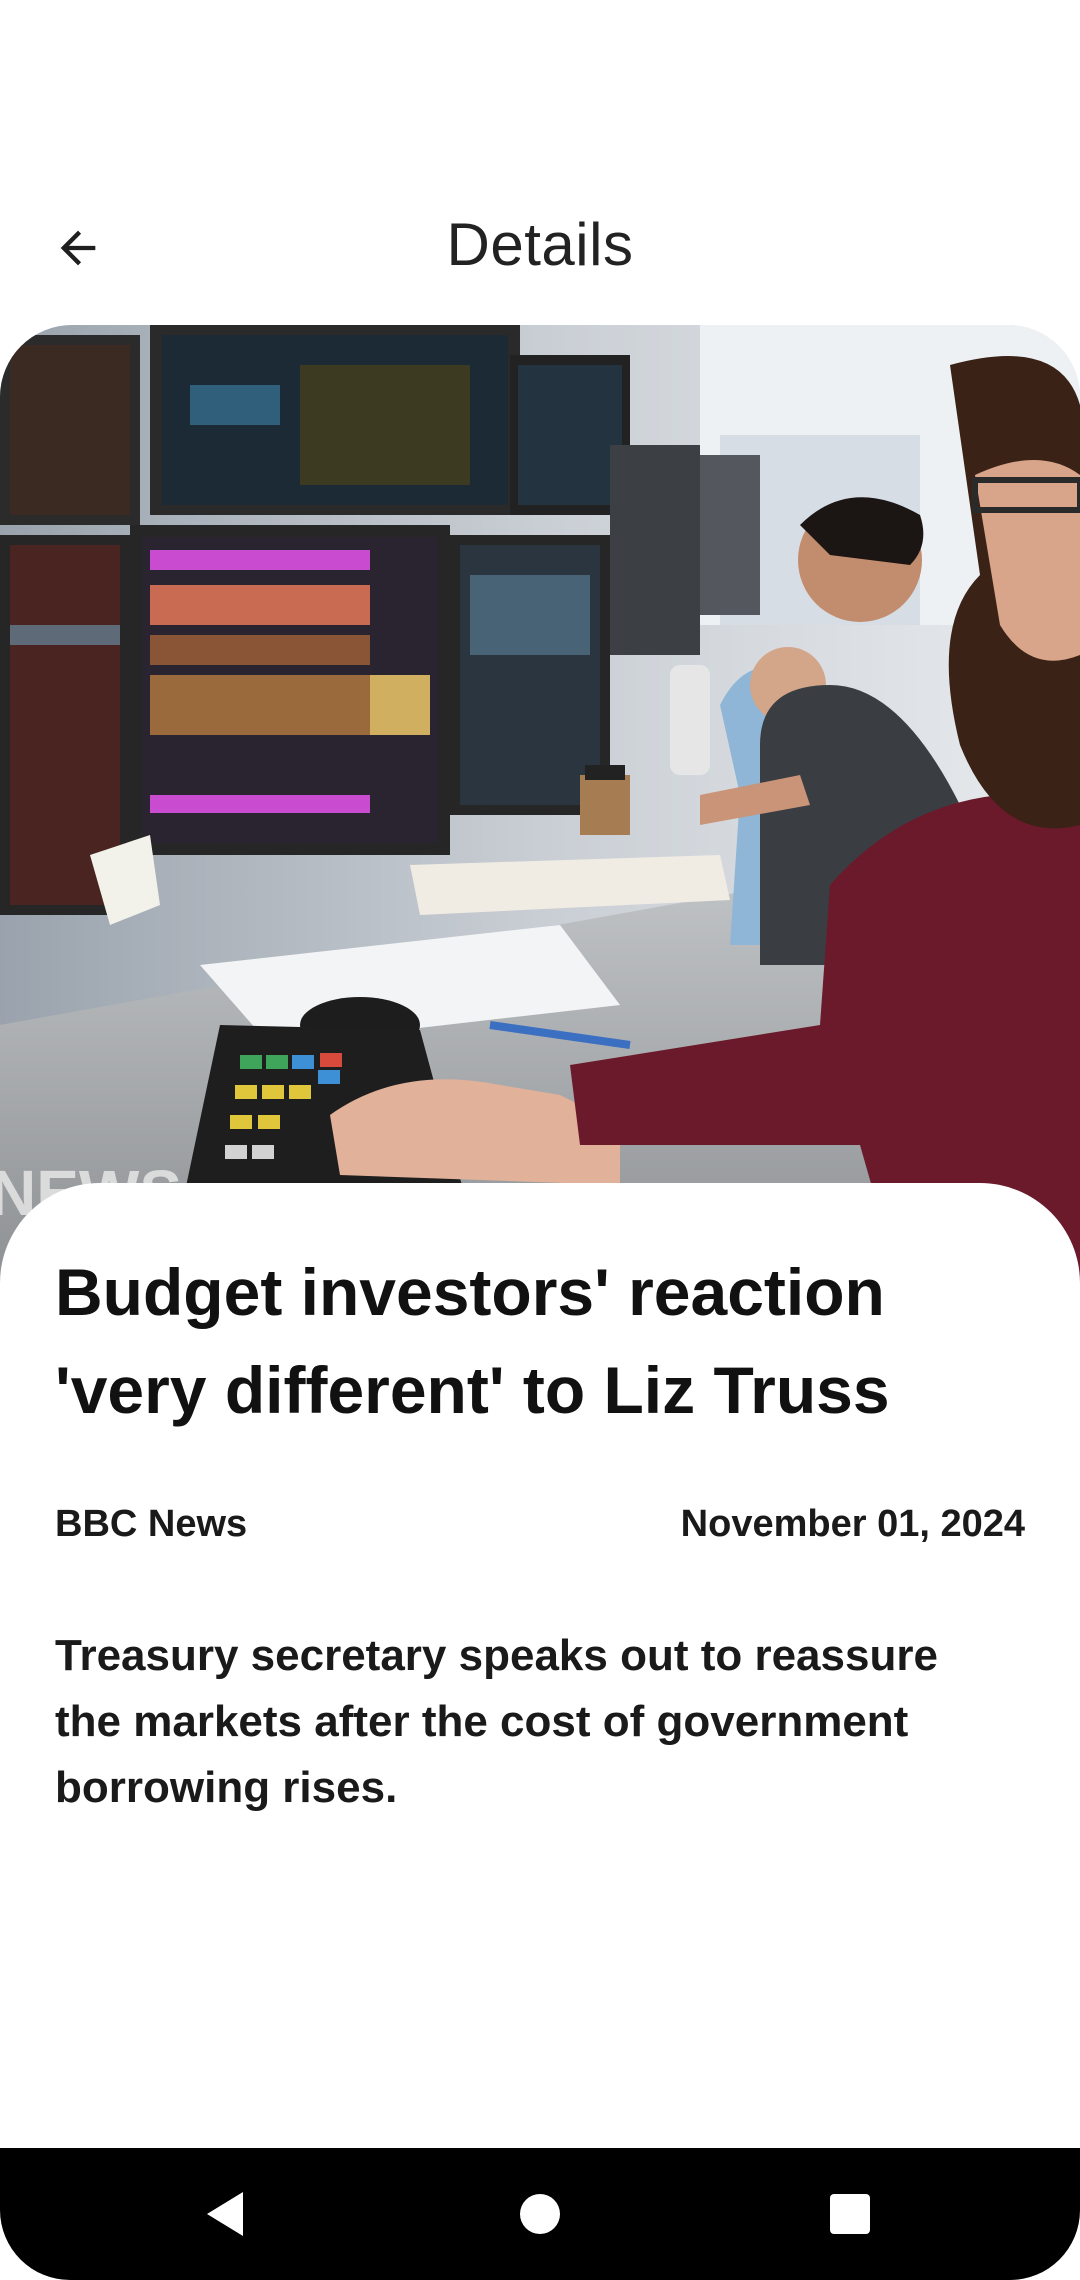  I want to click on nav-recents-icon, so click(850, 2214).